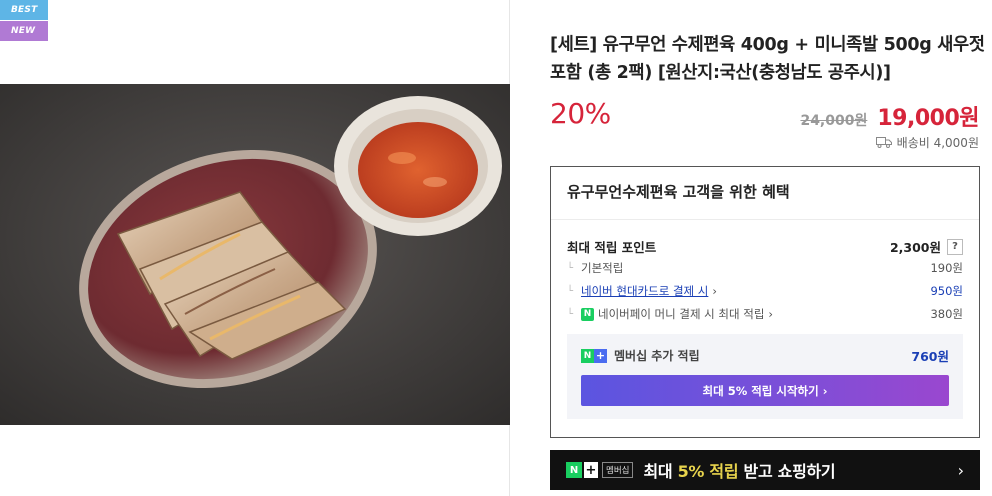 This screenshot has width=992, height=496. Describe the element at coordinates (946, 268) in the screenshot. I see `basic-points-amount: 190원` at that location.